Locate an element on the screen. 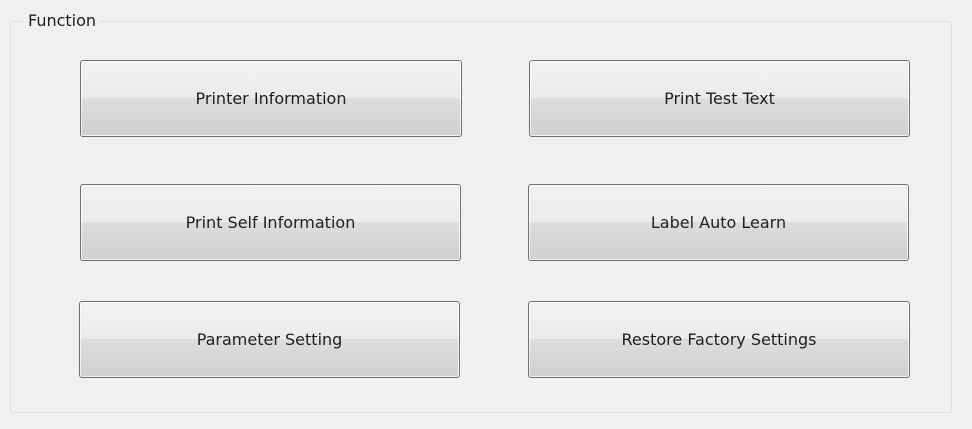  label-auto-learn-button: Label Auto Learn is located at coordinates (718, 222).